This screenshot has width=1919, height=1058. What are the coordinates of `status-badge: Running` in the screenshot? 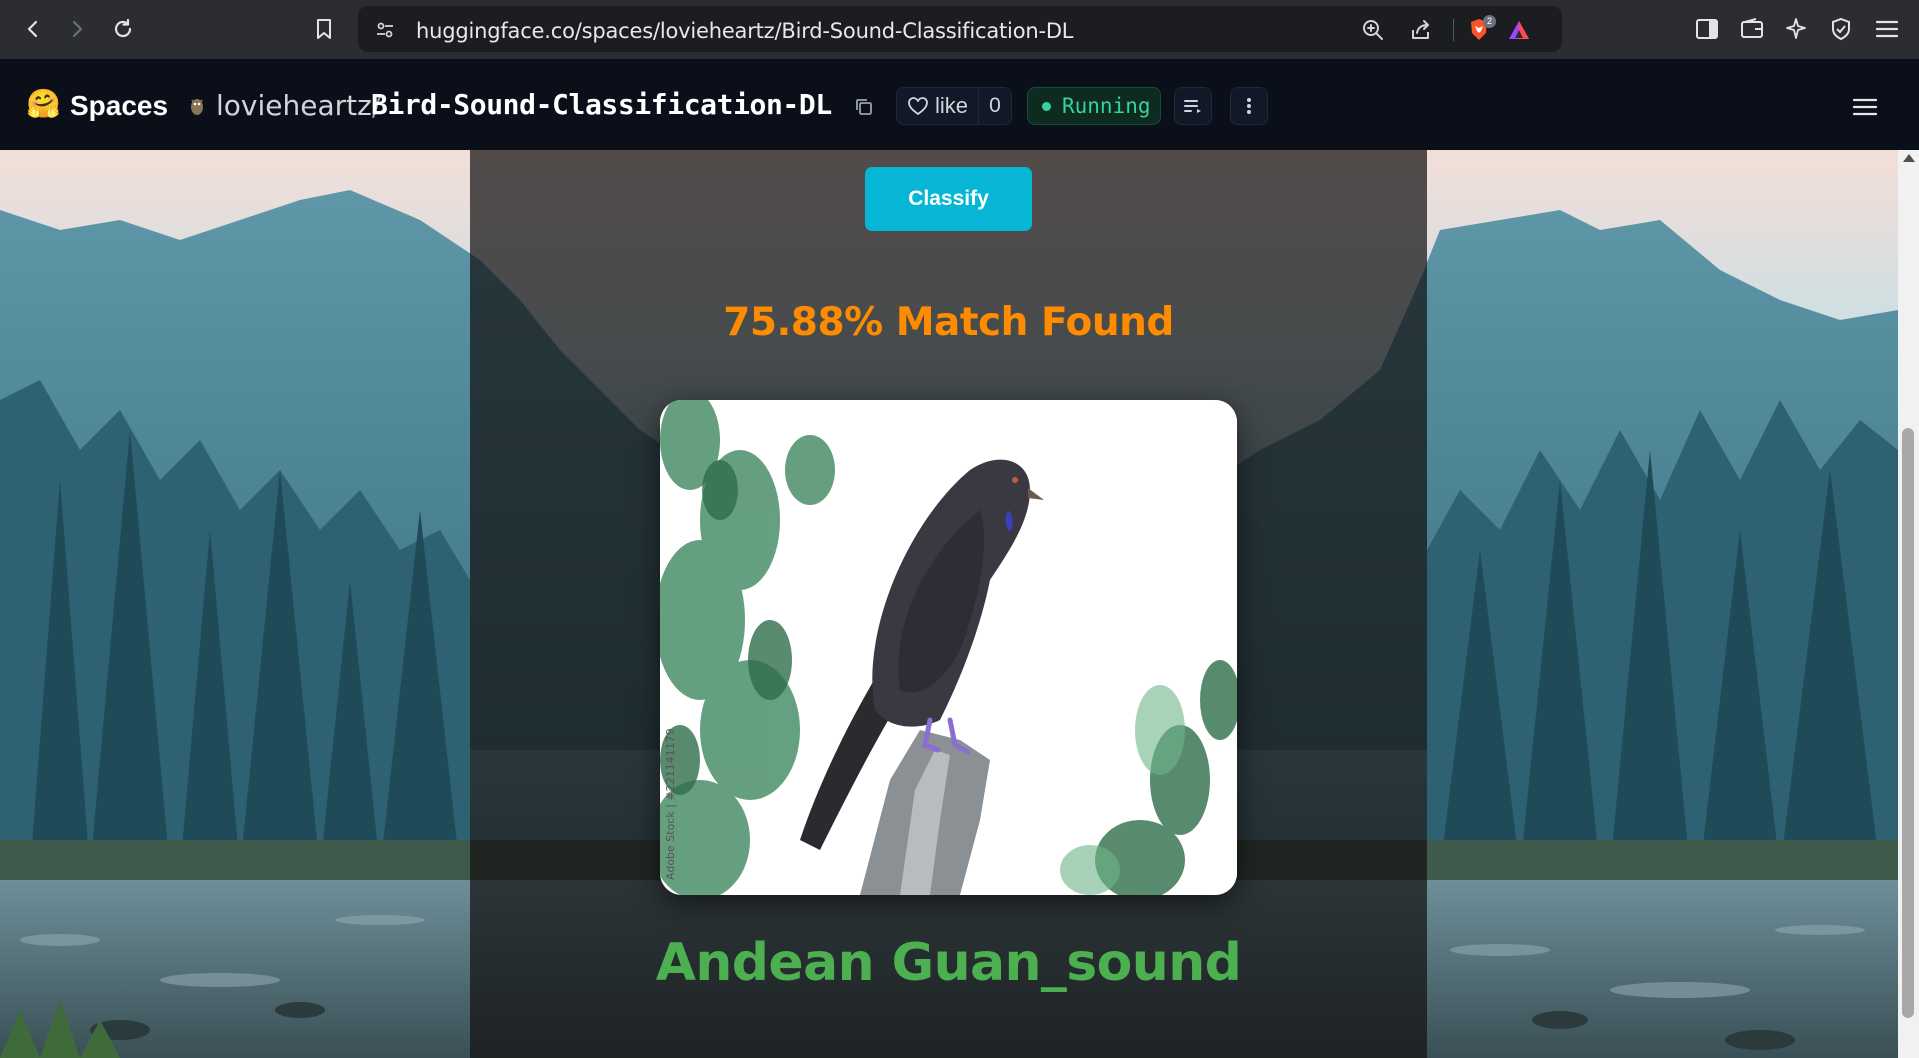 It's located at (1094, 106).